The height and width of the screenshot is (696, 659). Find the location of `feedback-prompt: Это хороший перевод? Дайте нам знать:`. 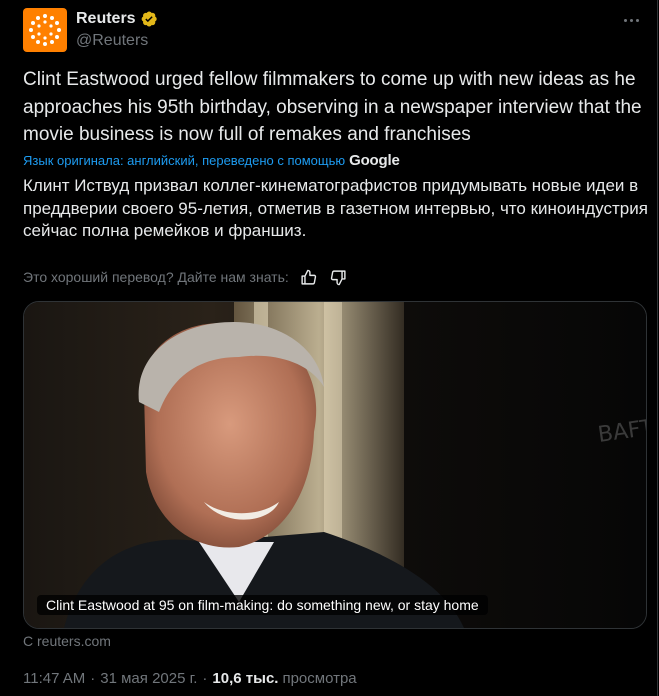

feedback-prompt: Это хороший перевод? Дайте нам знать: is located at coordinates (156, 277).